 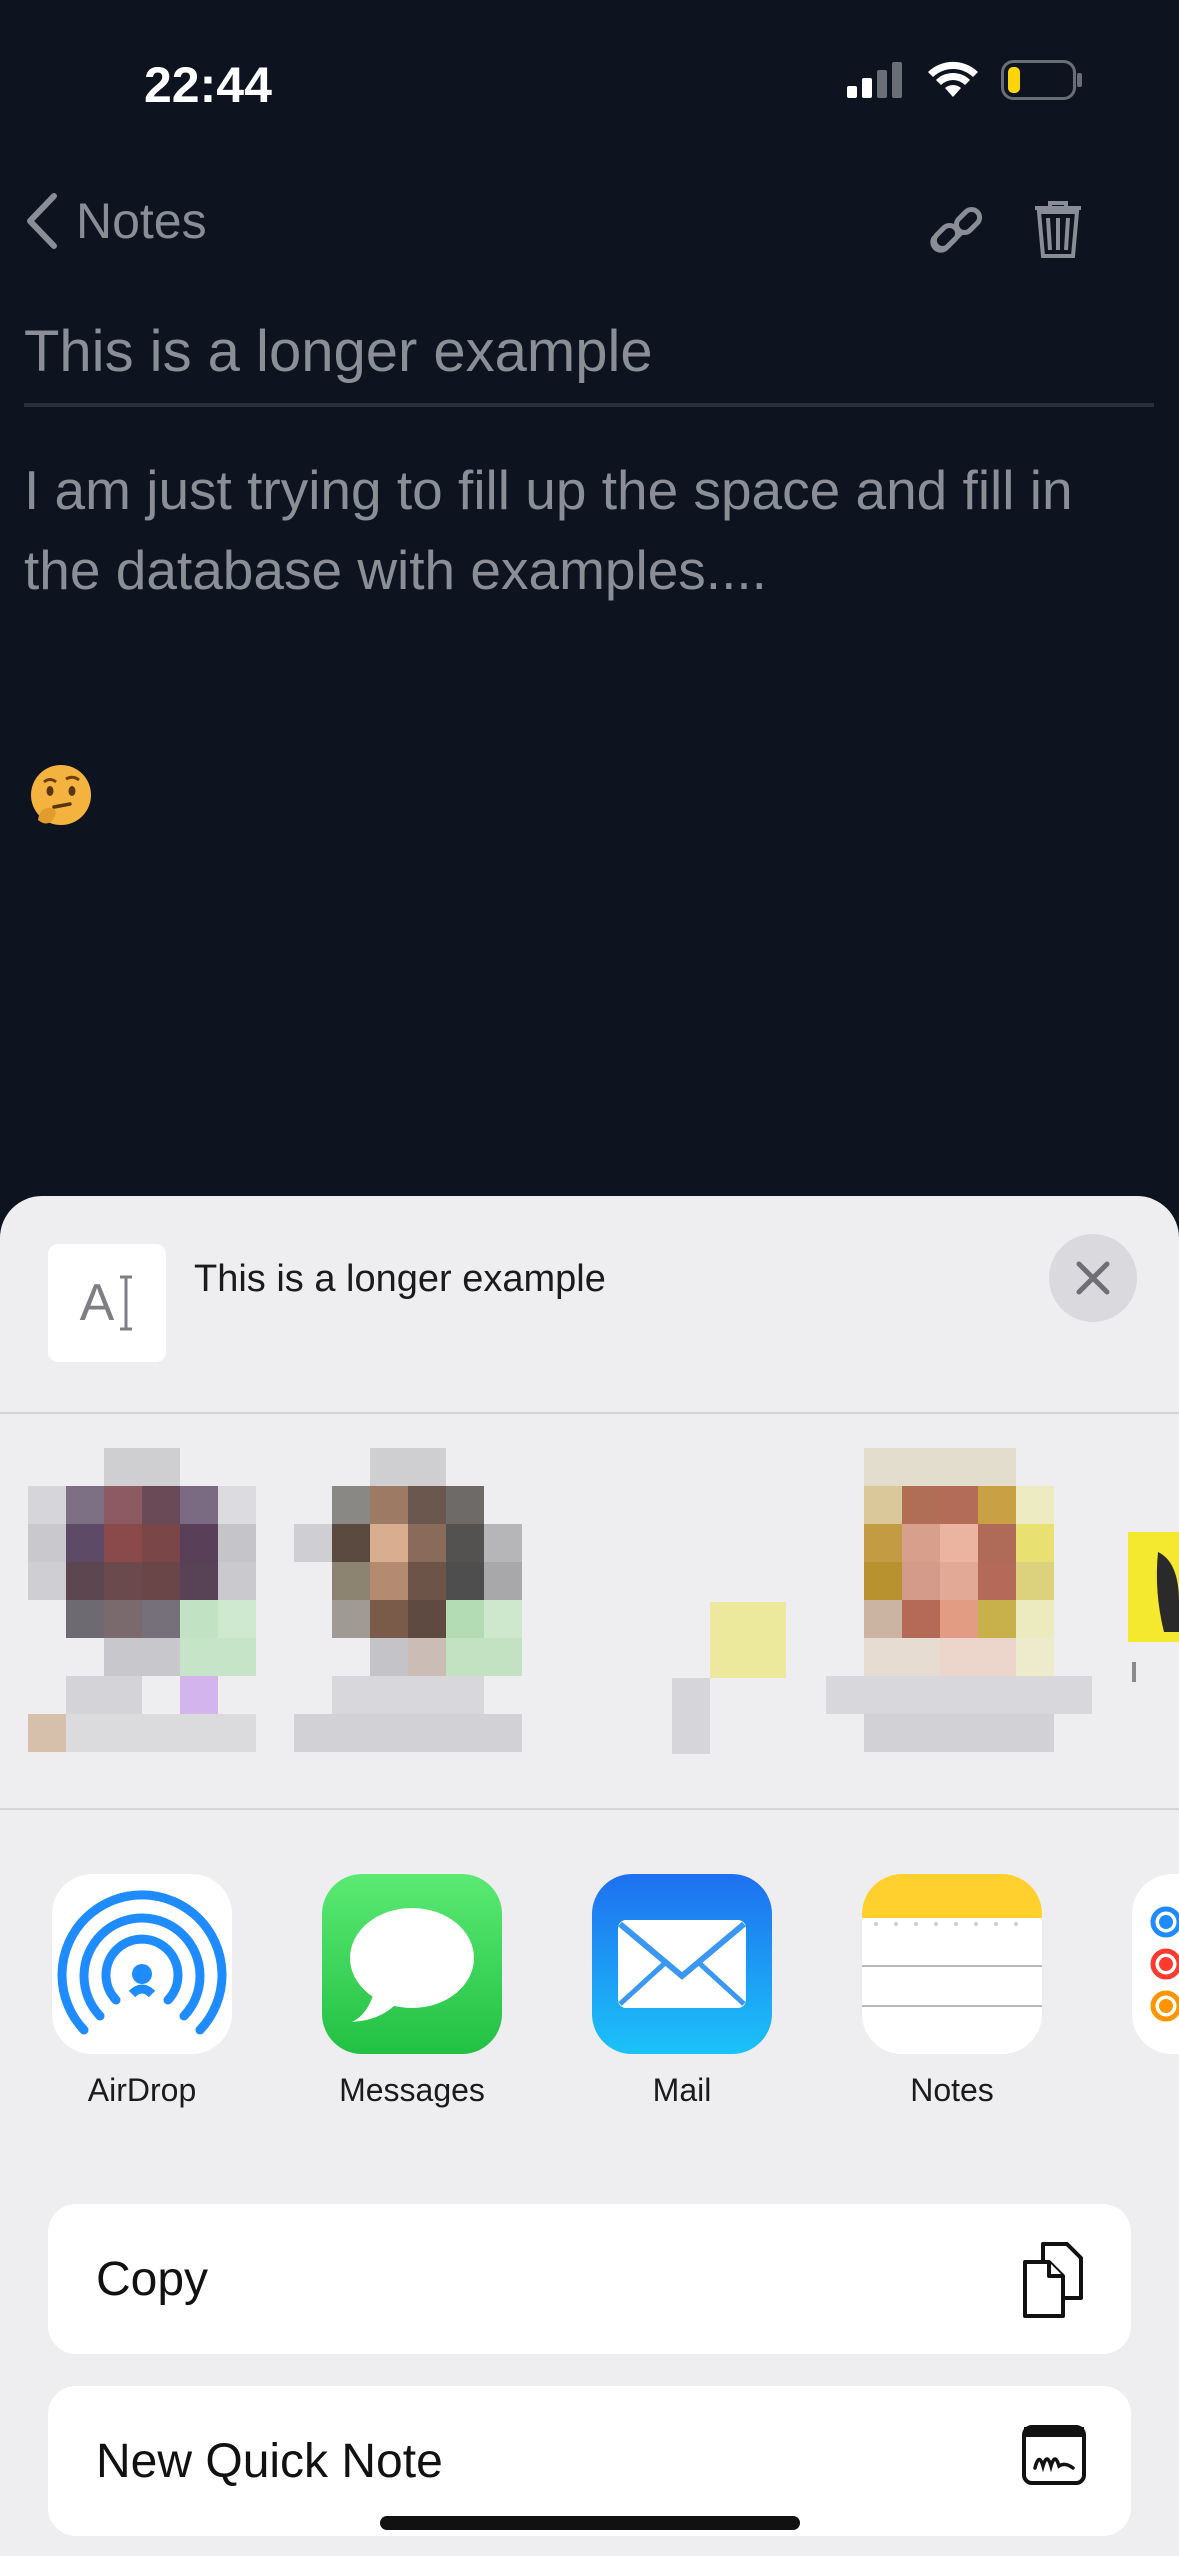 I want to click on document-thumbnail: A, so click(x=107, y=1303).